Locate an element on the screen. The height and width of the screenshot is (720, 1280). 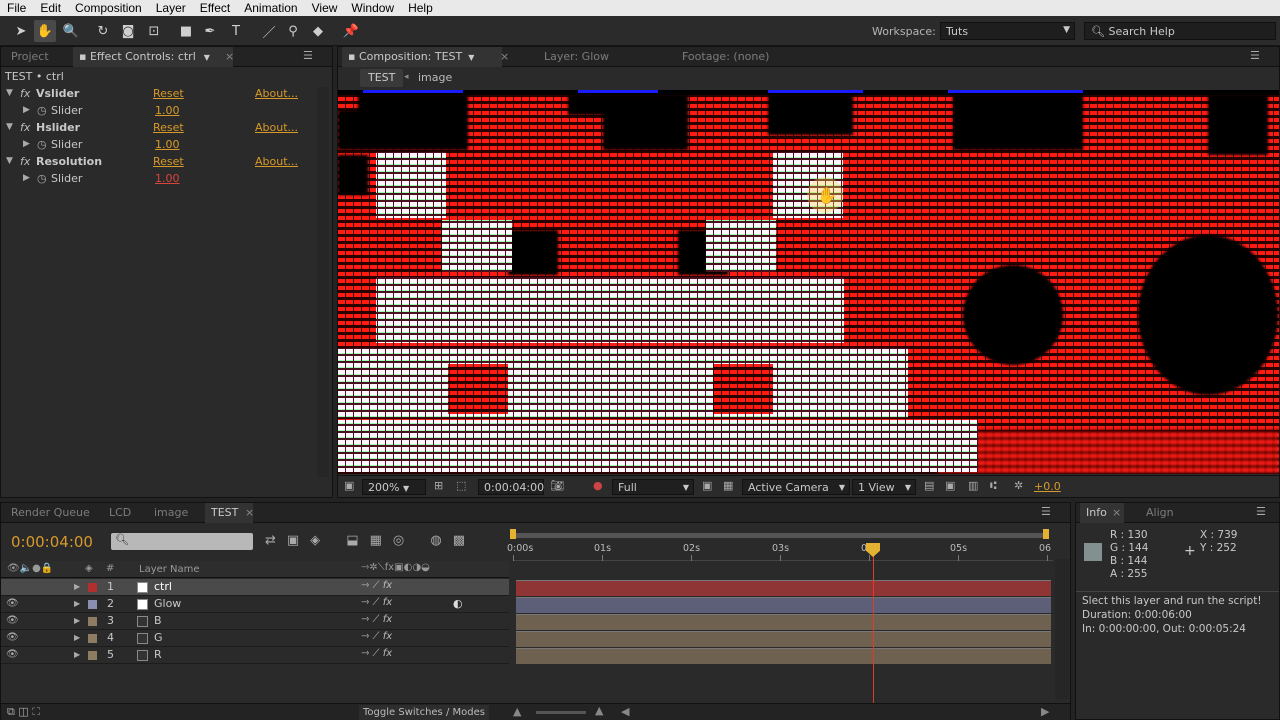
flow-comp-image: image is located at coordinates (435, 78).